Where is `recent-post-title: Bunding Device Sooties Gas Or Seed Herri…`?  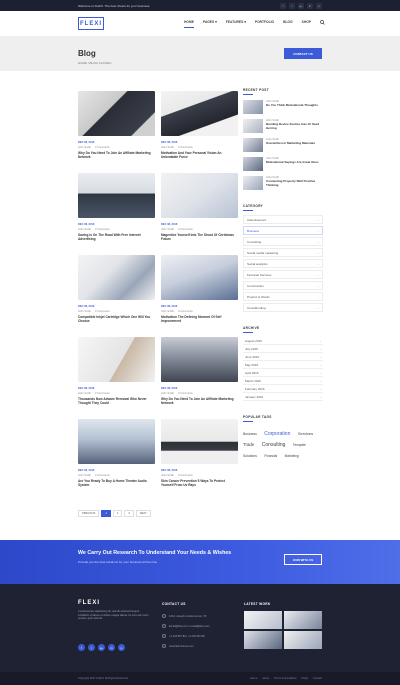 recent-post-title: Bunding Device Sooties Gas Or Seed Herri… is located at coordinates (294, 126).